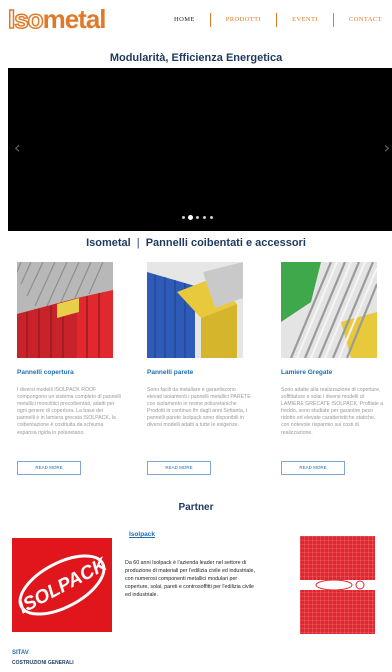  I want to click on isometal-logo: Iso metal, so click(57, 19).